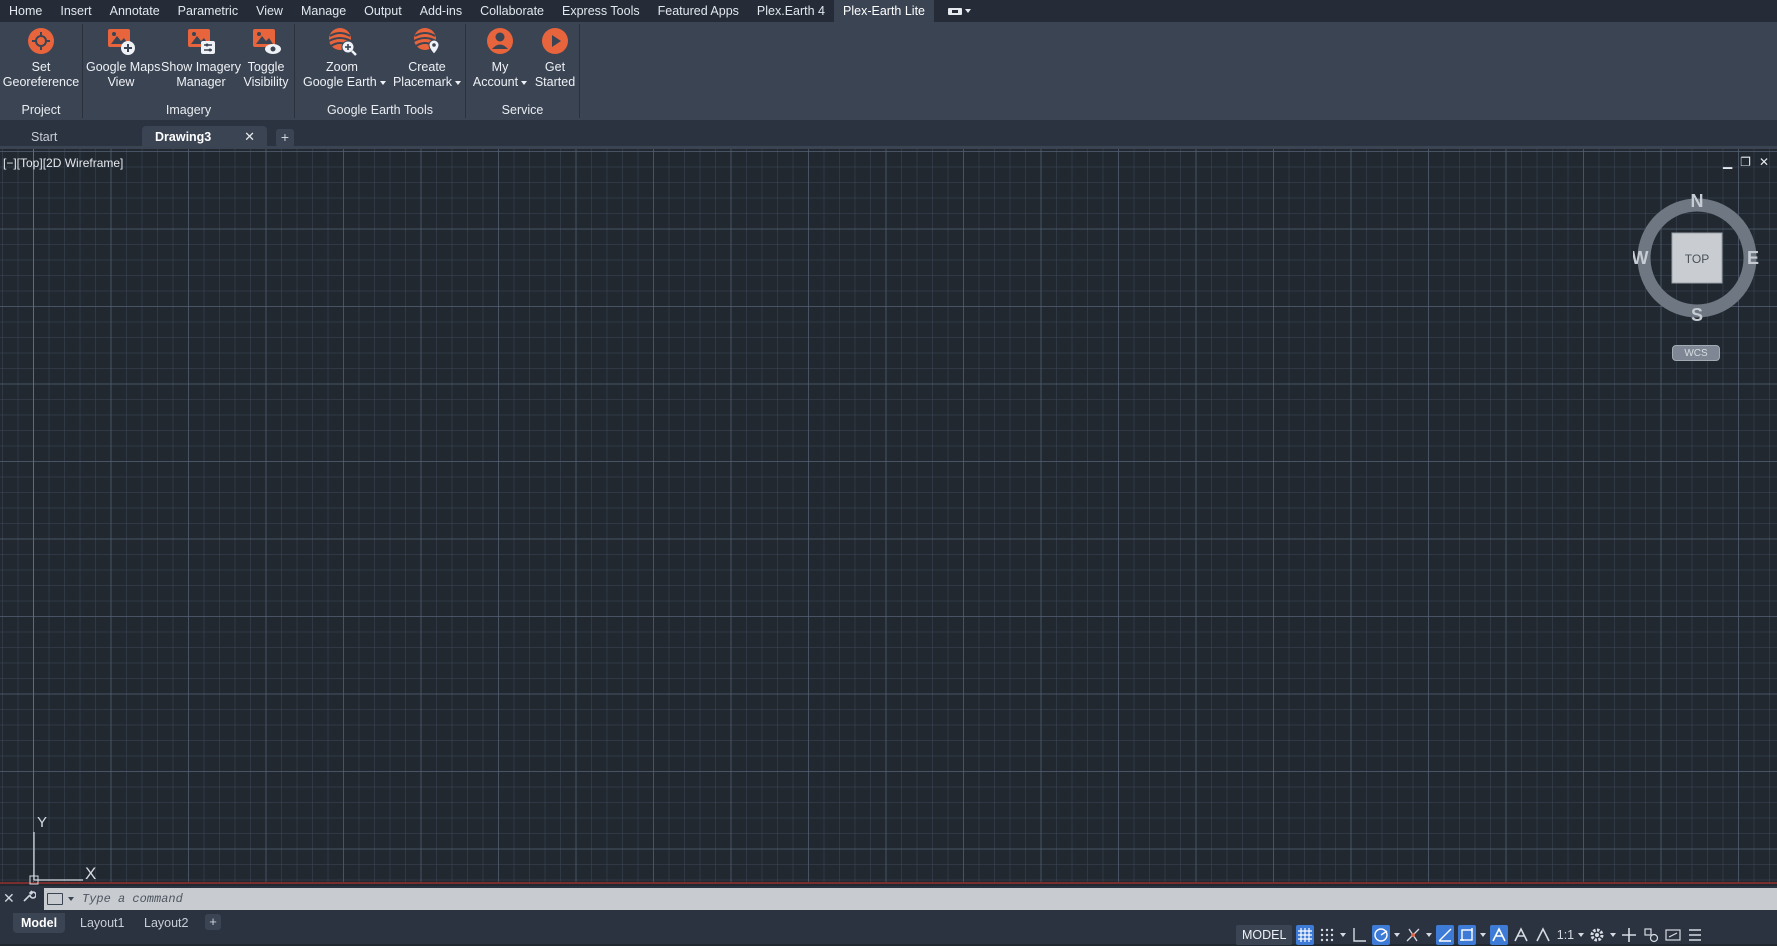 The width and height of the screenshot is (1777, 946). What do you see at coordinates (285, 138) in the screenshot?
I see `new-tab-button: +` at bounding box center [285, 138].